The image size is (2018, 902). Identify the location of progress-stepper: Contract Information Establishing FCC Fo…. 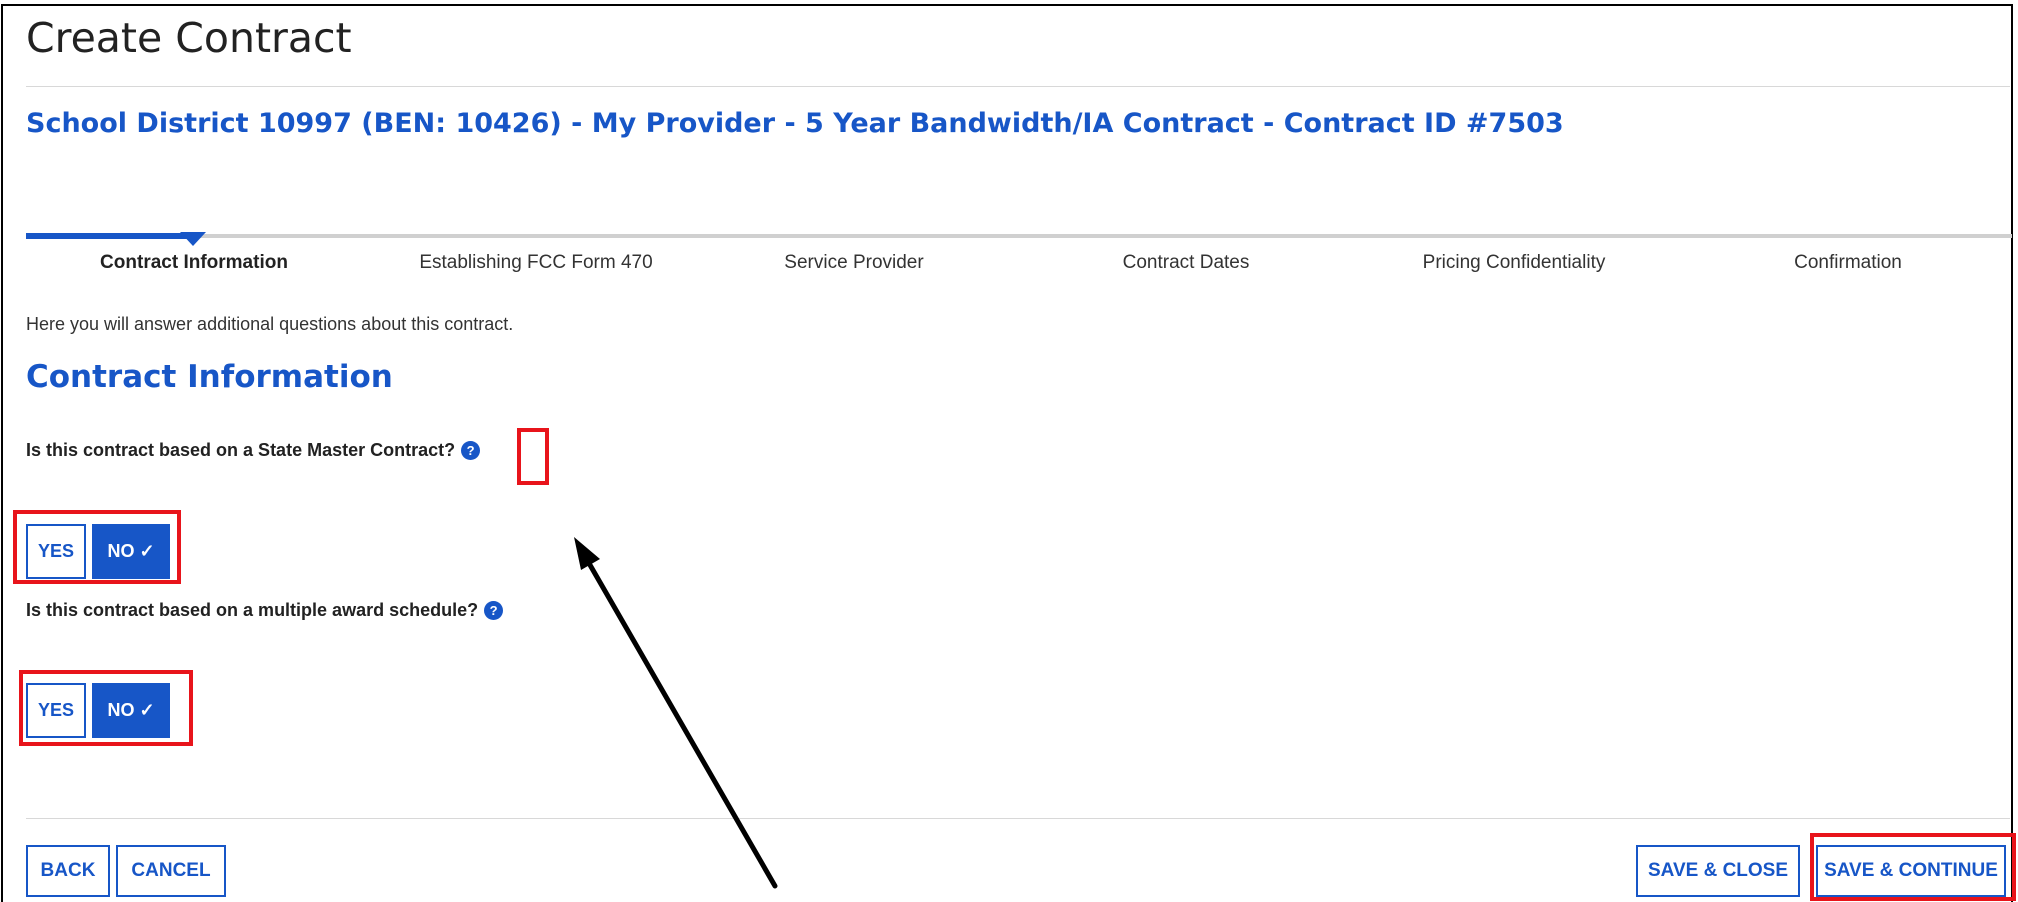
(1019, 258).